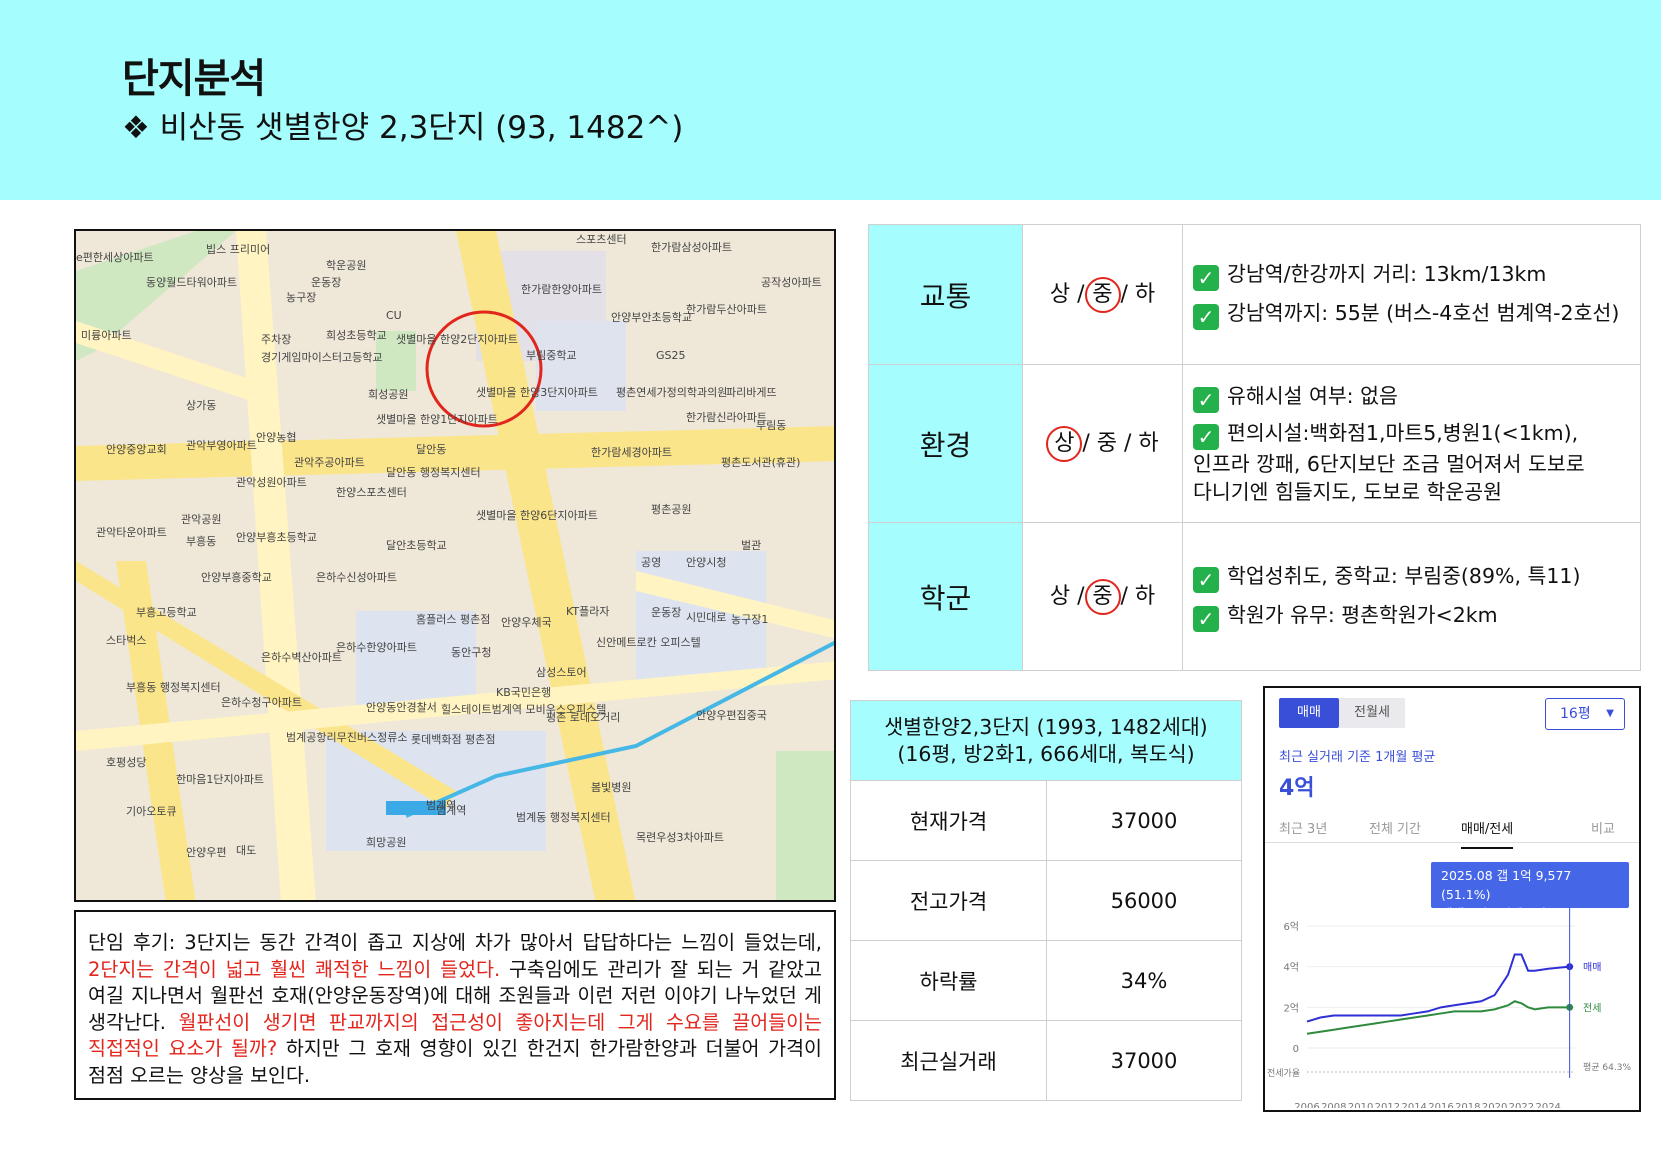  I want to click on x-tick-label: 2008, so click(1333, 1105).